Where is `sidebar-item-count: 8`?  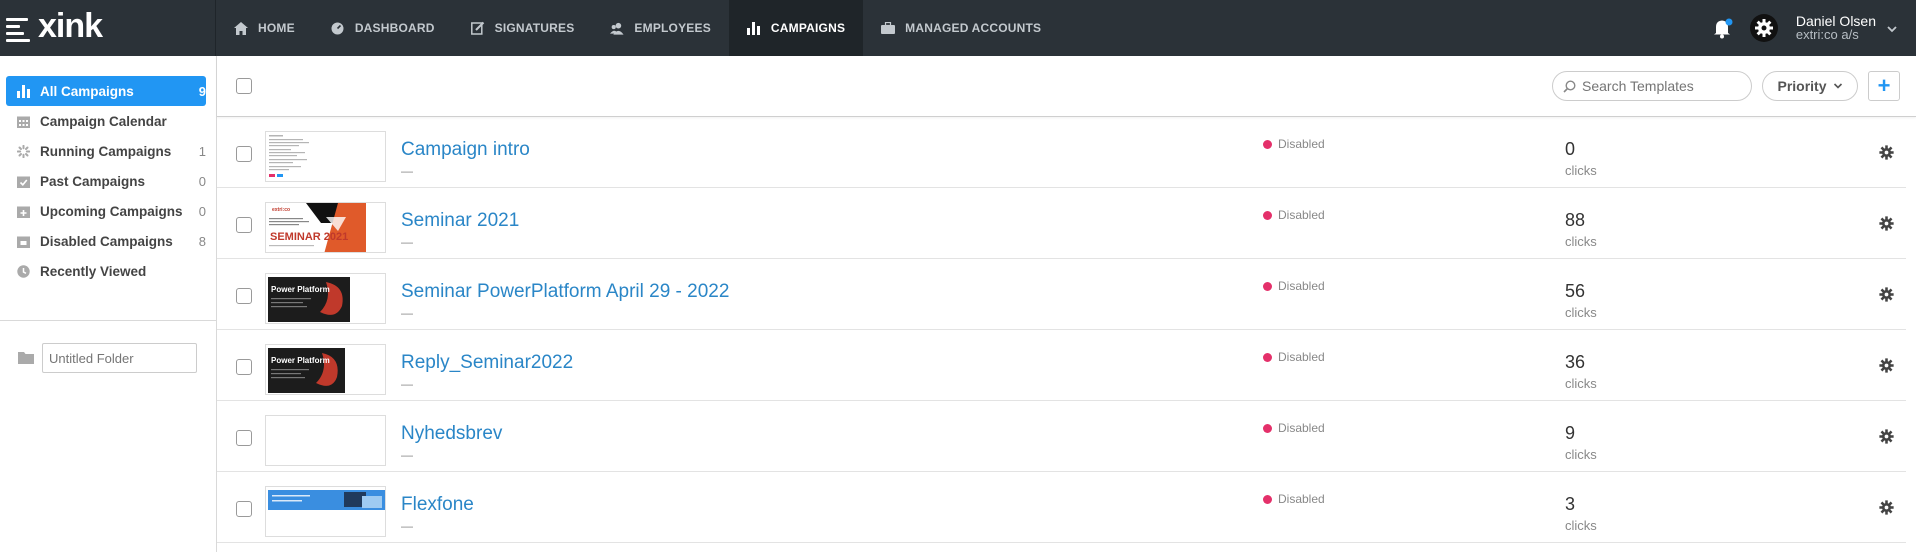
sidebar-item-count: 8 is located at coordinates (202, 241).